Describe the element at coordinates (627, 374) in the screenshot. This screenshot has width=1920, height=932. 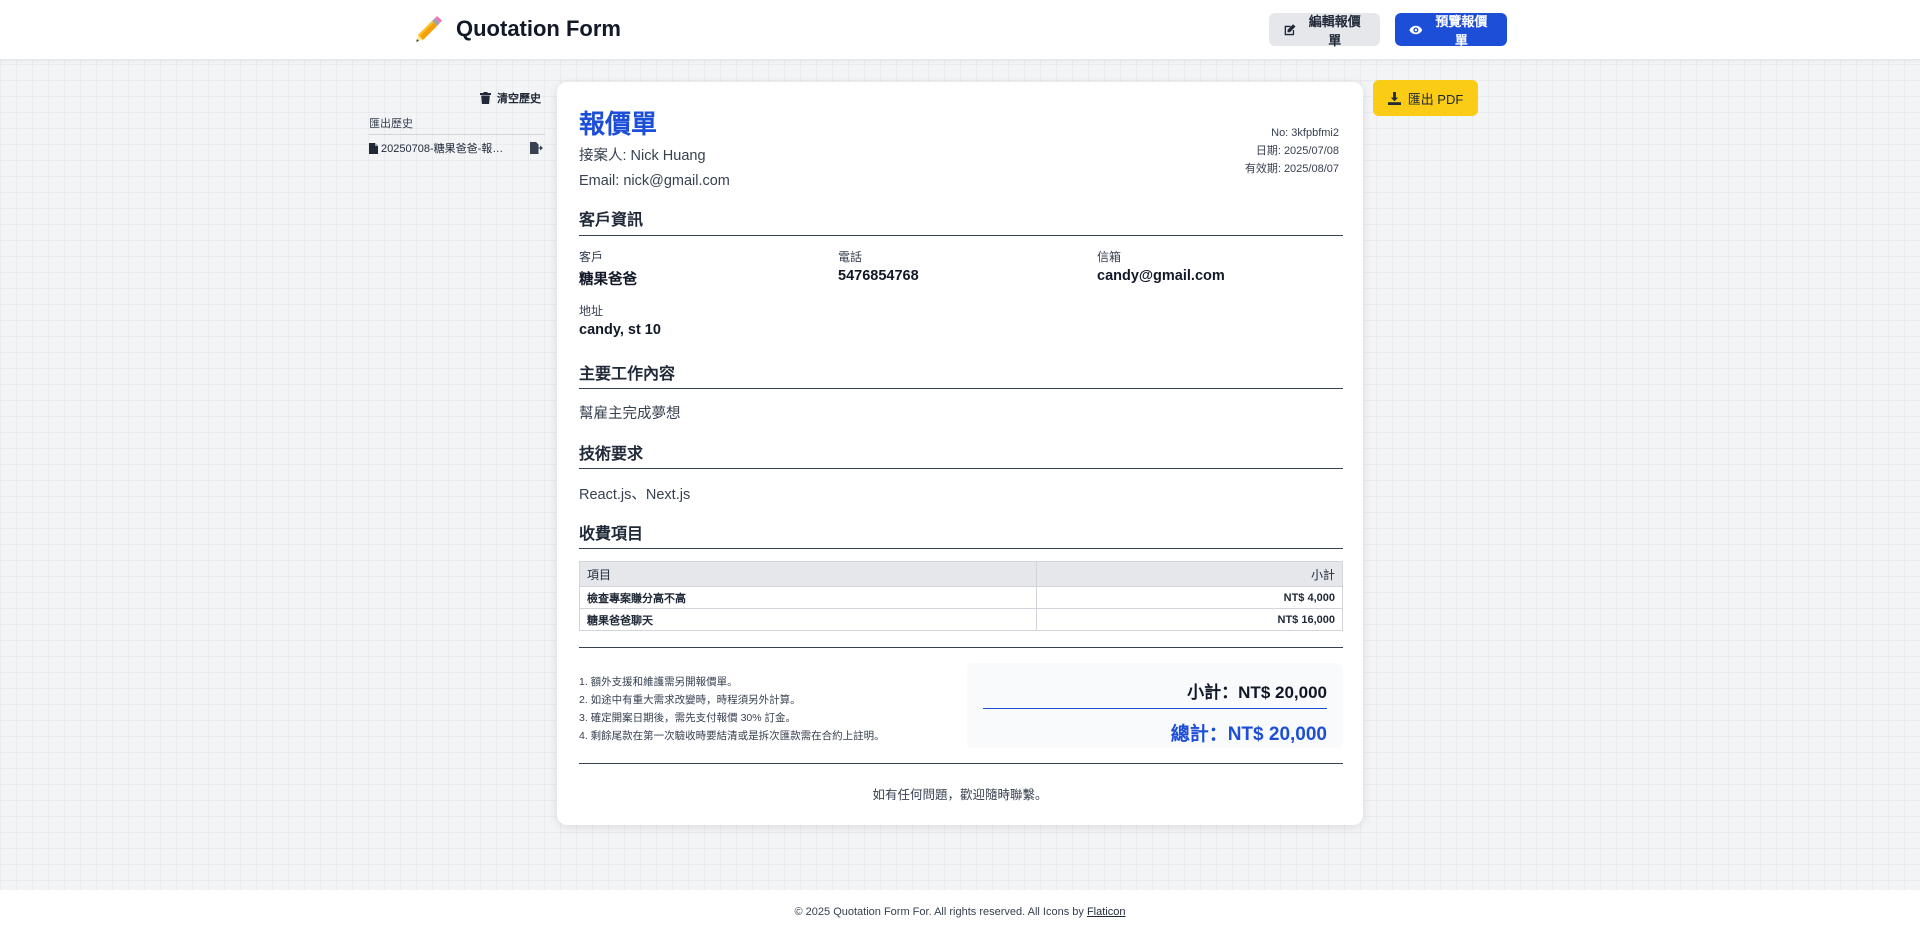
I see `work-section-title: 主要工作內容` at that location.